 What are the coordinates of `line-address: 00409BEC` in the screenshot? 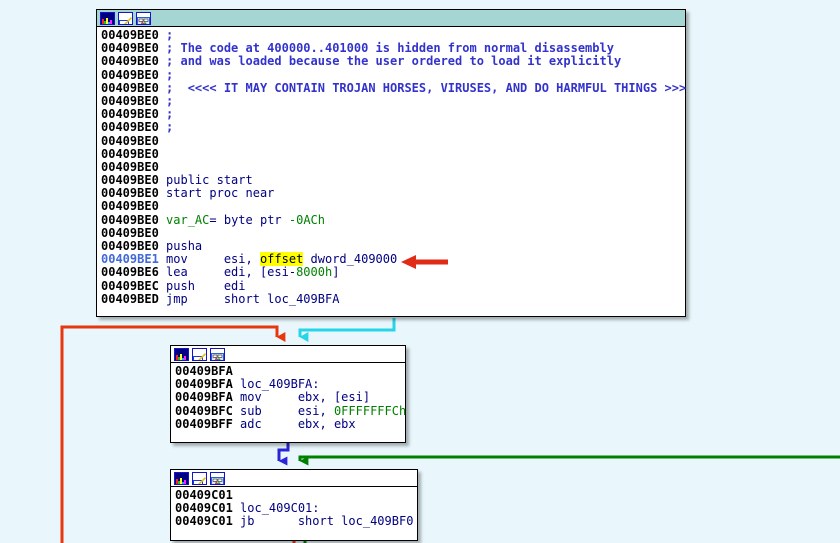 It's located at (134, 285).